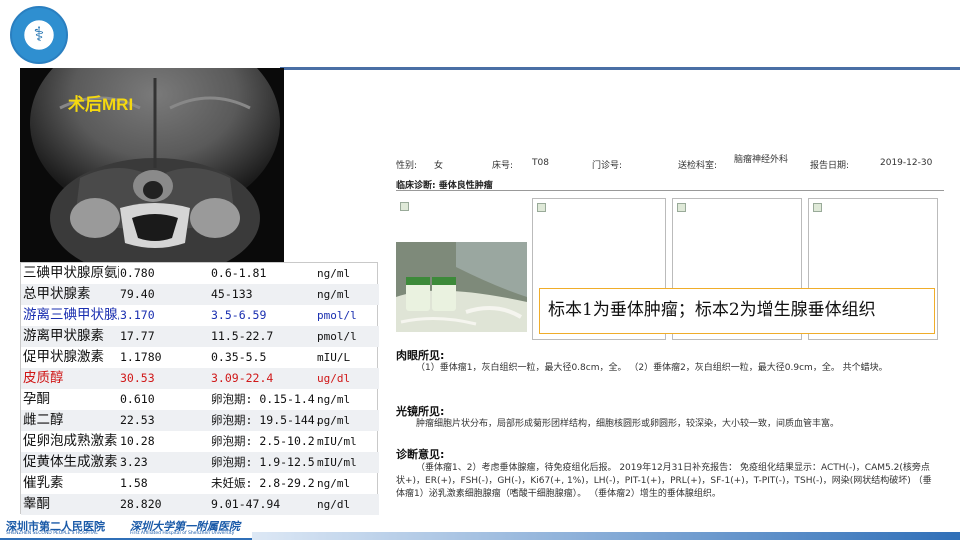  I want to click on lab-cell-value: 0.610, so click(137, 399).